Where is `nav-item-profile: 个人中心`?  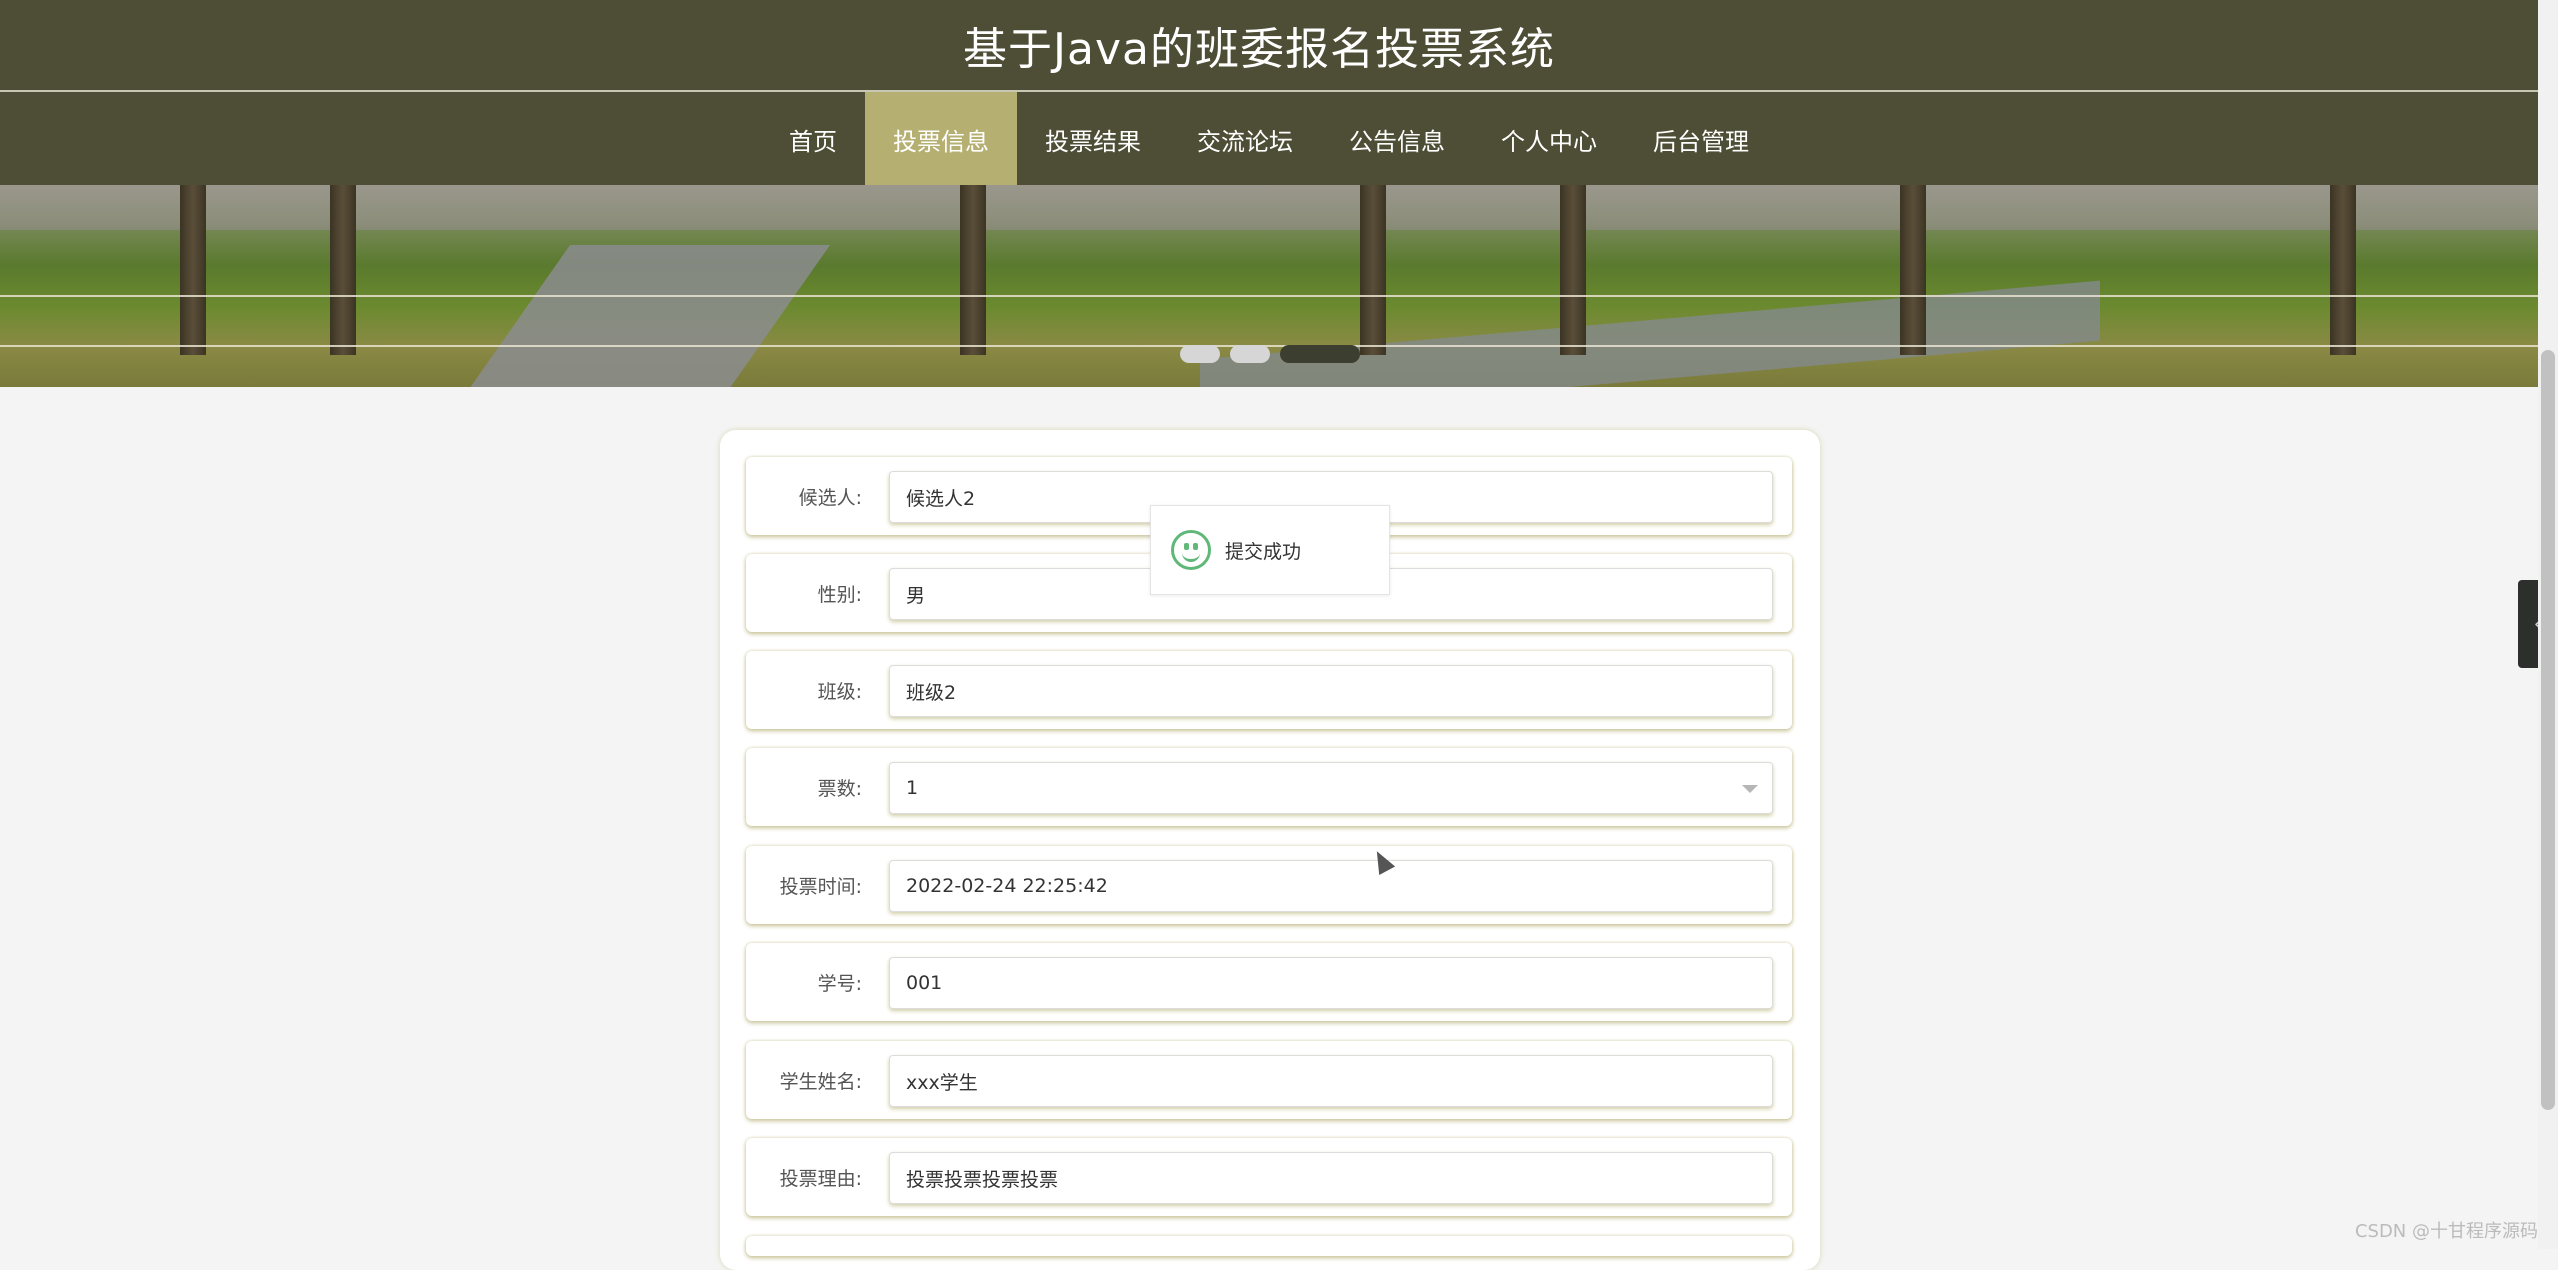
nav-item-profile: 个人中心 is located at coordinates (1549, 139).